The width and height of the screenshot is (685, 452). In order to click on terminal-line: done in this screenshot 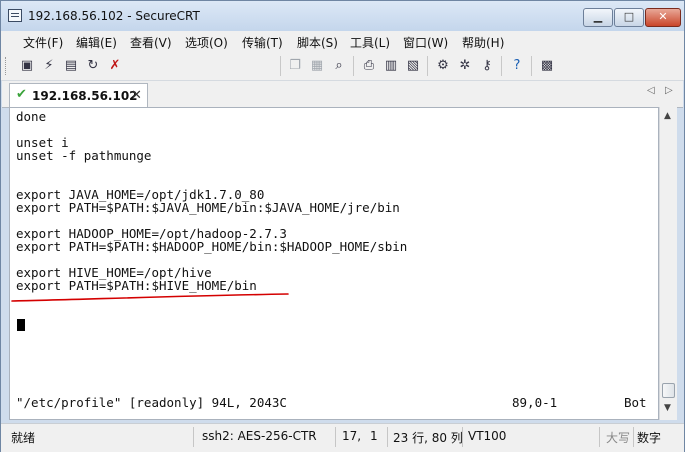, I will do `click(31, 116)`.